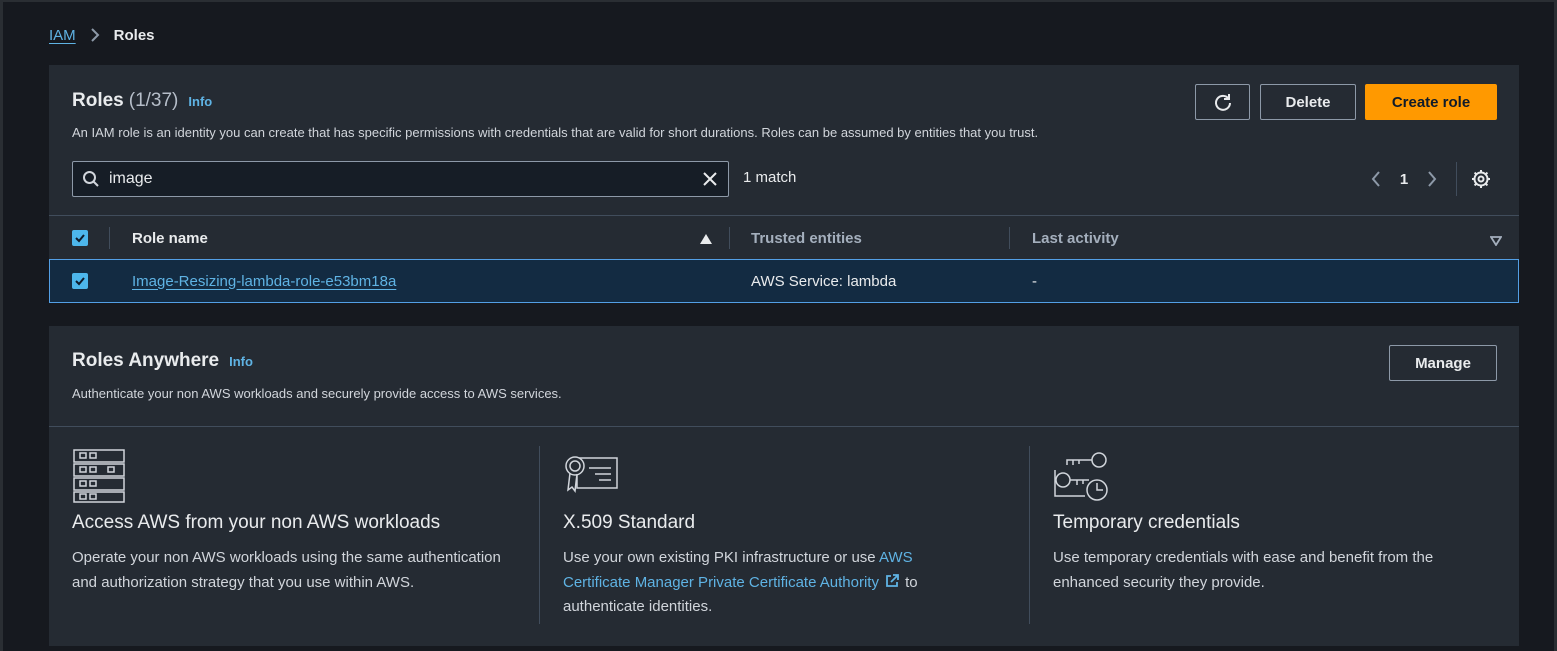  I want to click on roles-info-link: Info, so click(200, 101).